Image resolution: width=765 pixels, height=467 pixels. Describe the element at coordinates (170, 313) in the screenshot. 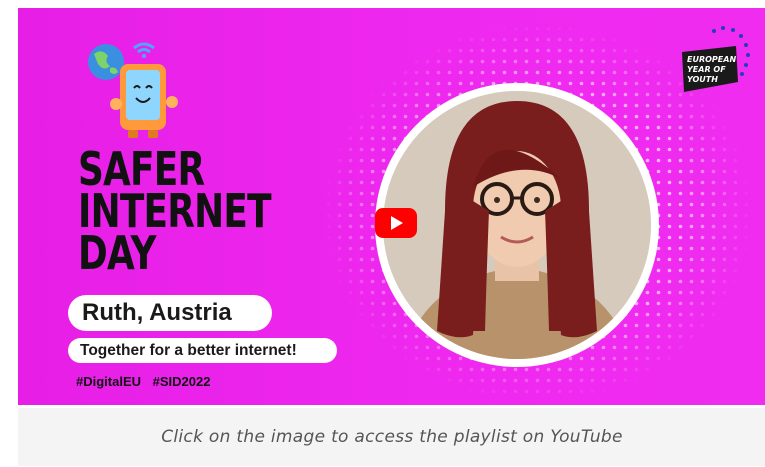

I see `speaker-name-badge: Ruth, Austria` at that location.